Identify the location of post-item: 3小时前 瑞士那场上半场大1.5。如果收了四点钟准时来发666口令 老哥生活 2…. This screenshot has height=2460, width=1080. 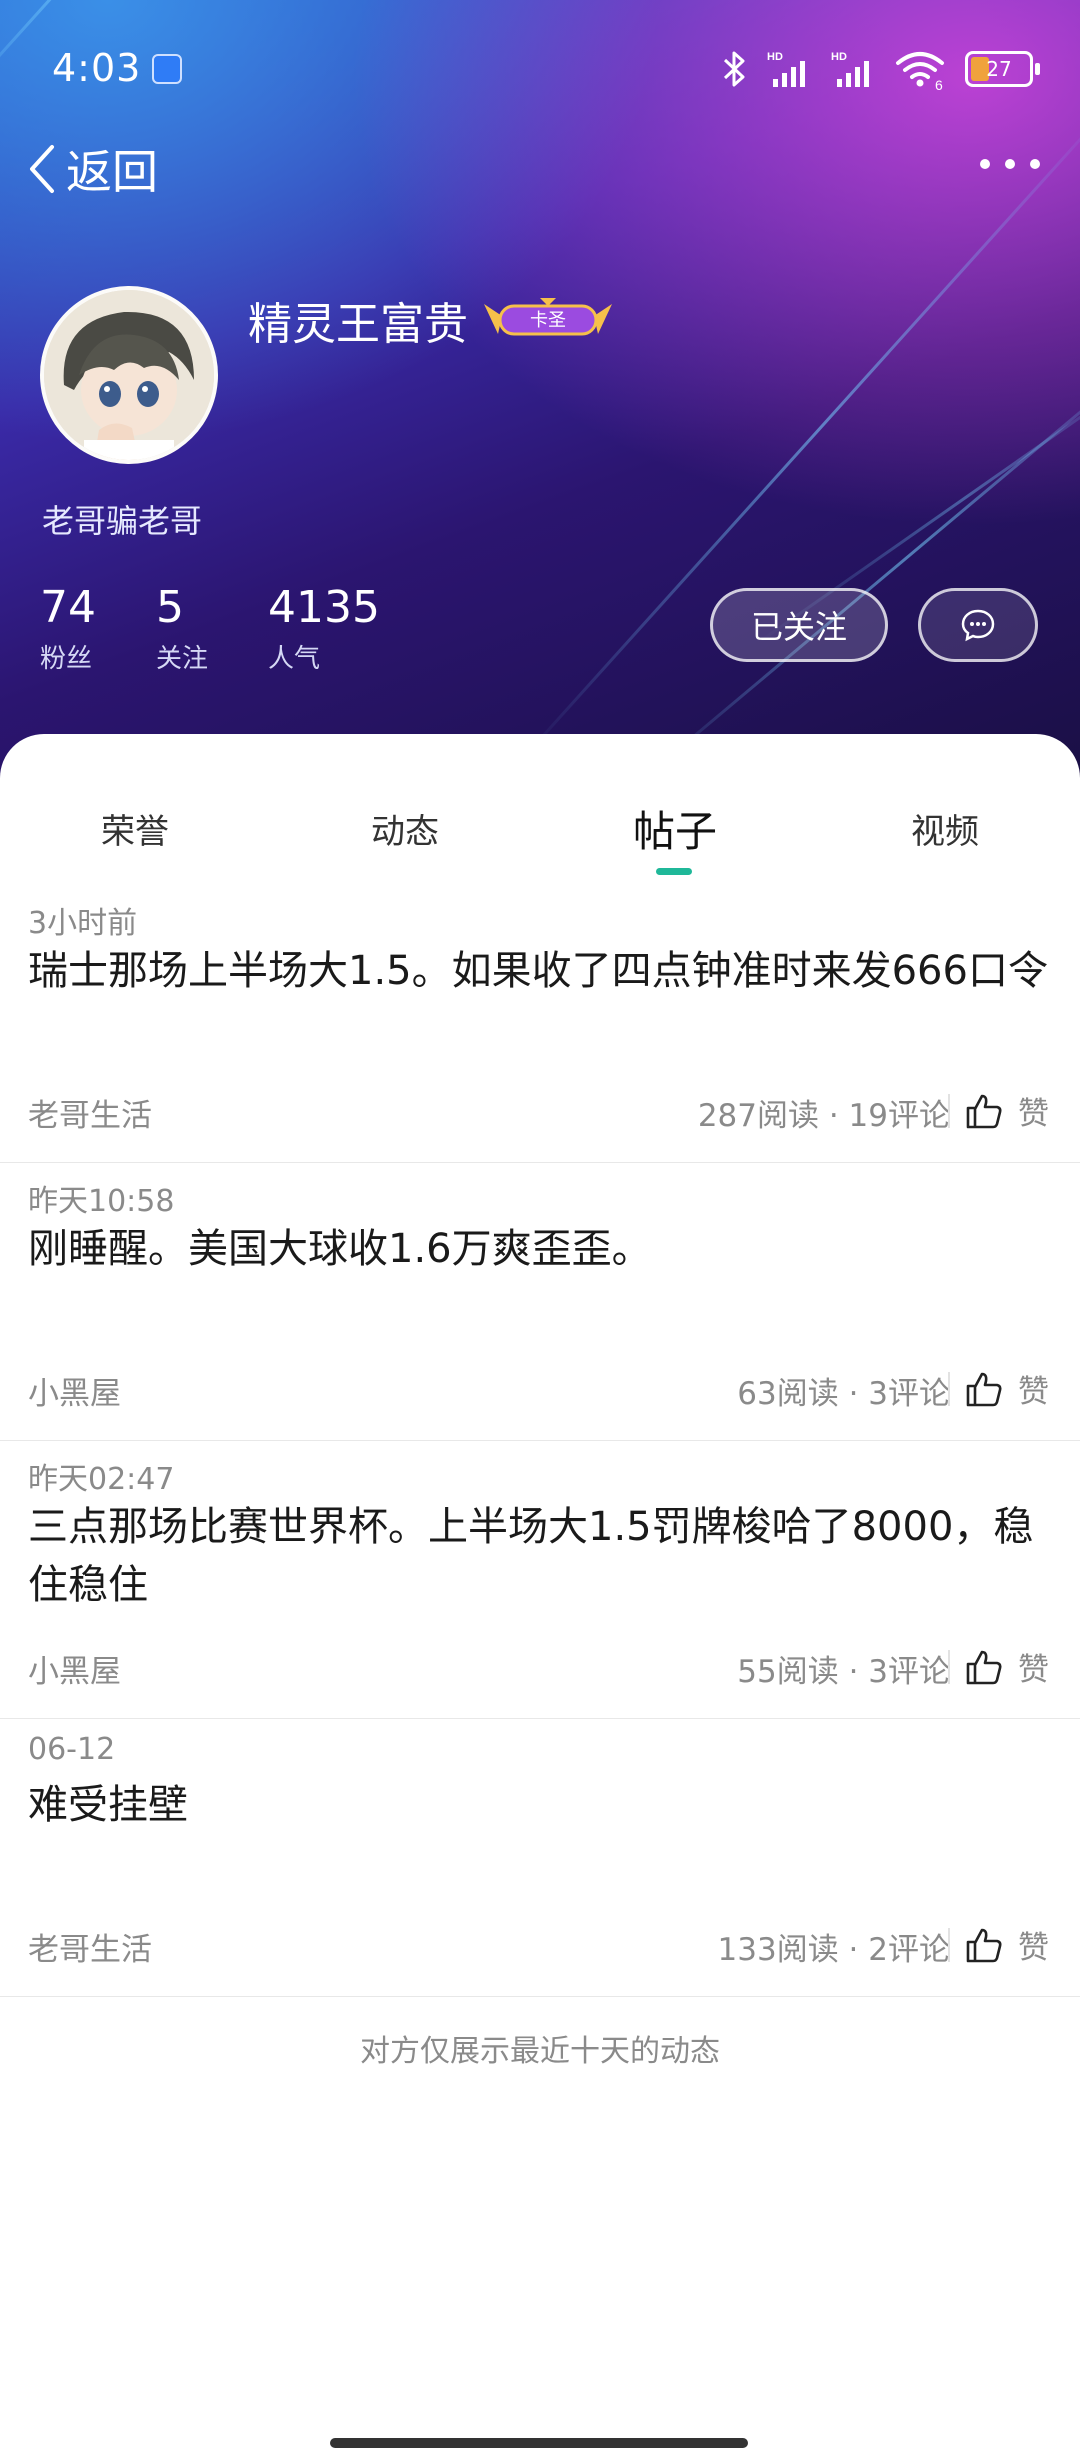
(540, 1023).